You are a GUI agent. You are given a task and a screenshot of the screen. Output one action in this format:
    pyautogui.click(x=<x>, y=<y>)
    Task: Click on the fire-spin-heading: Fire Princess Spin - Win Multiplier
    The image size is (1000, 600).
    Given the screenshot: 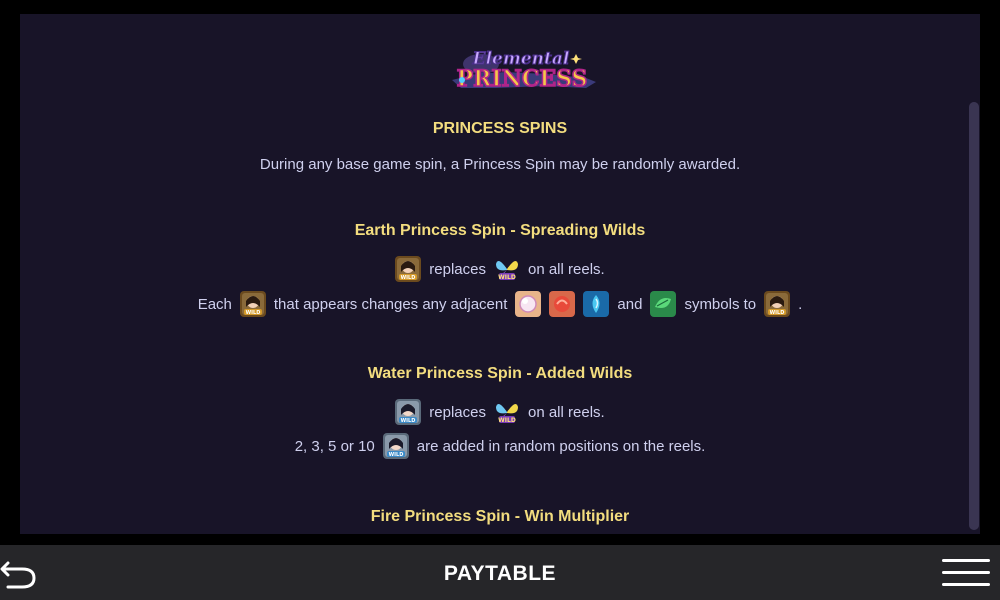 What is the action you would take?
    pyautogui.click(x=500, y=516)
    